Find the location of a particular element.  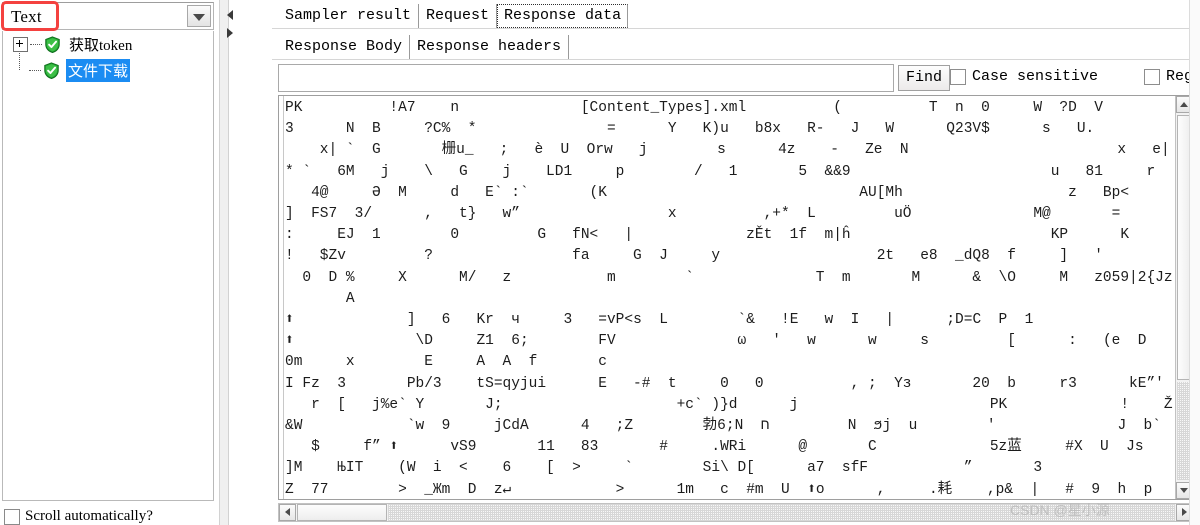

outer-tab-bar: Sampler result Request Response data is located at coordinates (453, 15).